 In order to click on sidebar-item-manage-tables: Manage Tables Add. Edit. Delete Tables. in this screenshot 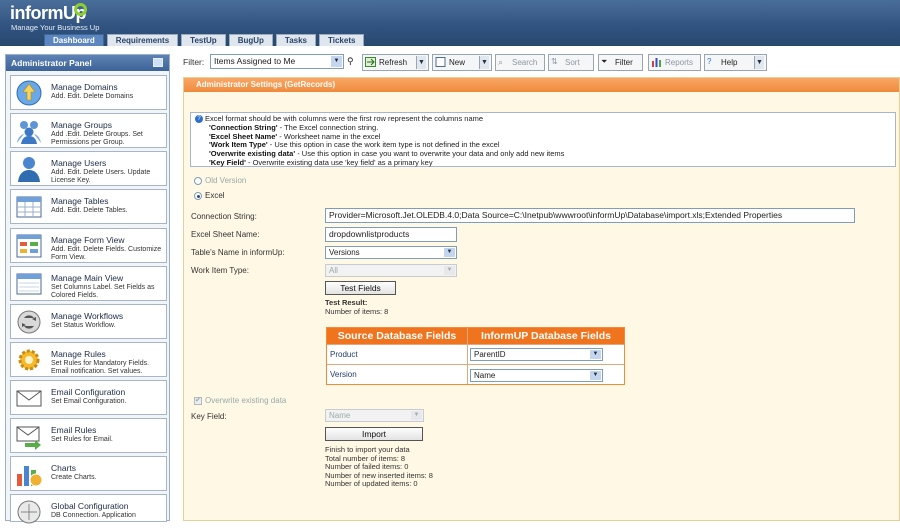, I will do `click(88, 206)`.